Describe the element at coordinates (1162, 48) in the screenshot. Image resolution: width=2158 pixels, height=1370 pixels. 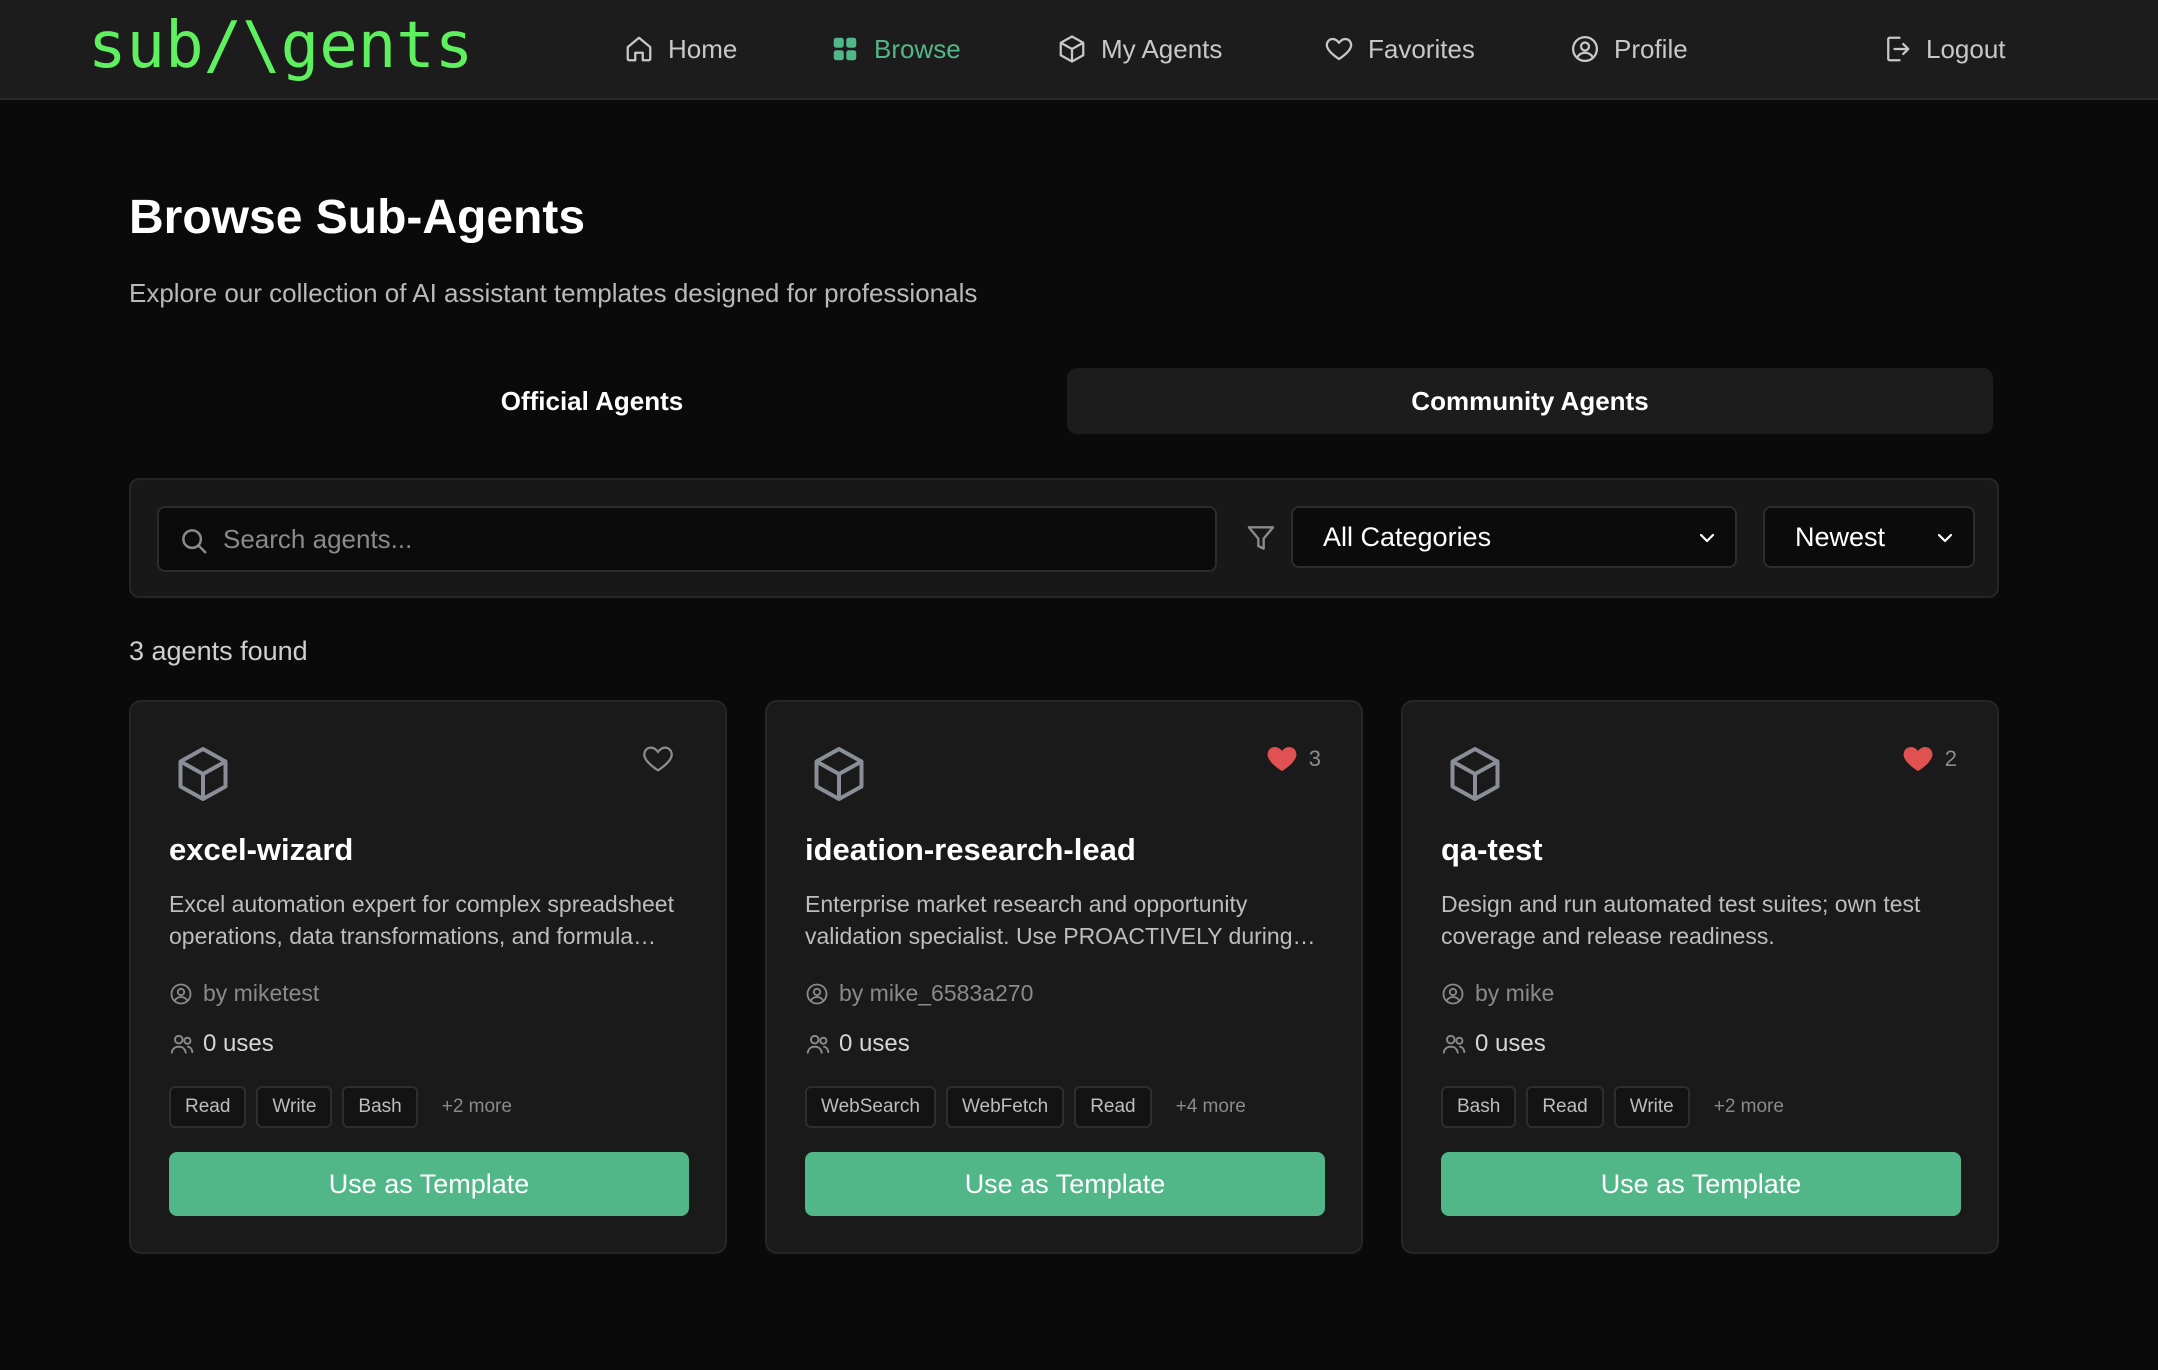
I see `nav-my-agents-label: My Agents` at that location.